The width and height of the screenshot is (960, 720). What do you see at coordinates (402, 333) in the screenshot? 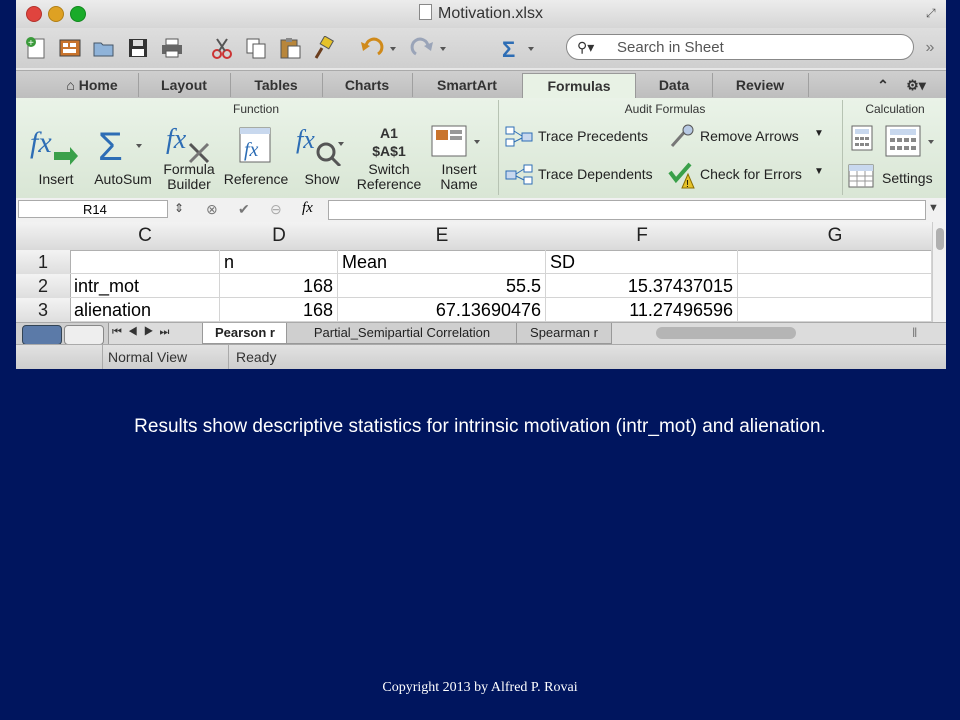
I see `sheet-tab-partial-semipartial: Partial_Semipartial Correlation` at bounding box center [402, 333].